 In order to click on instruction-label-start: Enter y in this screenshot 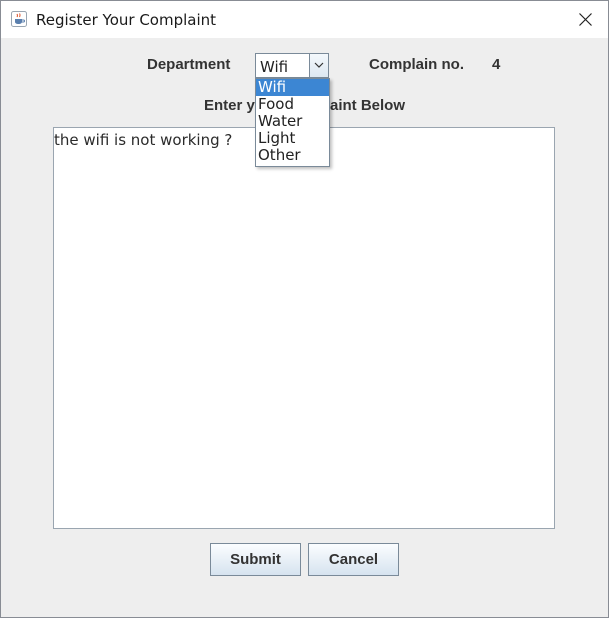, I will do `click(229, 105)`.